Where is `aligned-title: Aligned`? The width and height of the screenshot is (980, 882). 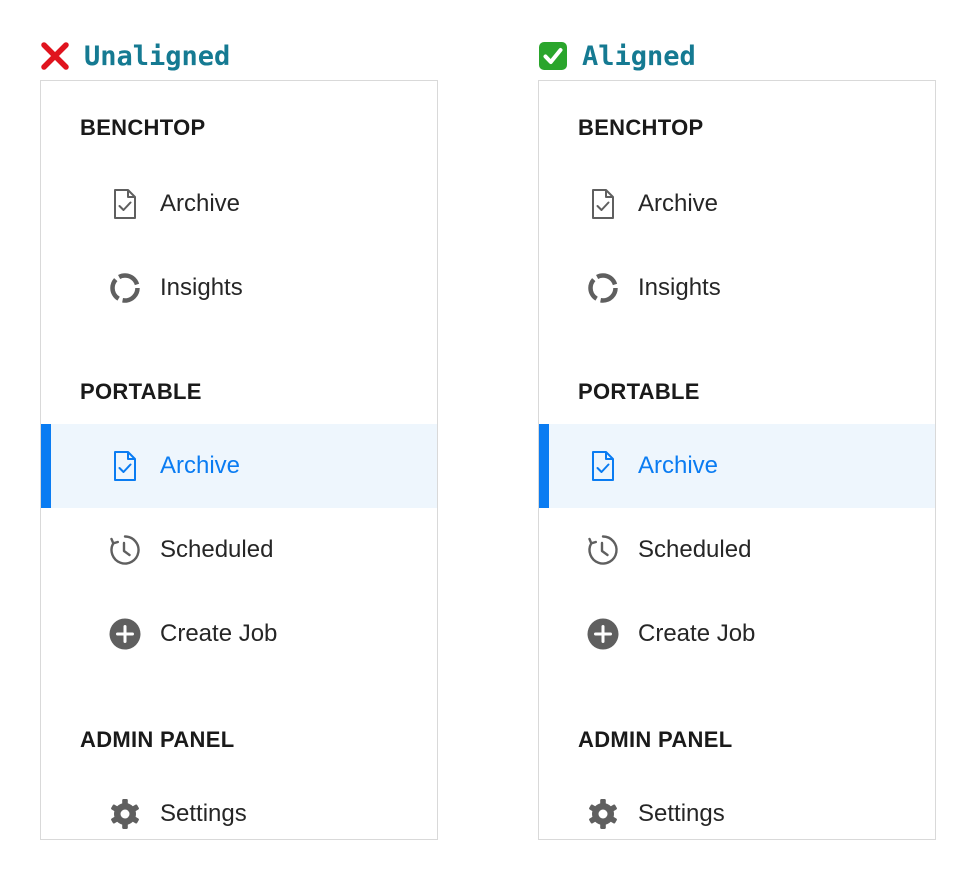
aligned-title: Aligned is located at coordinates (617, 56).